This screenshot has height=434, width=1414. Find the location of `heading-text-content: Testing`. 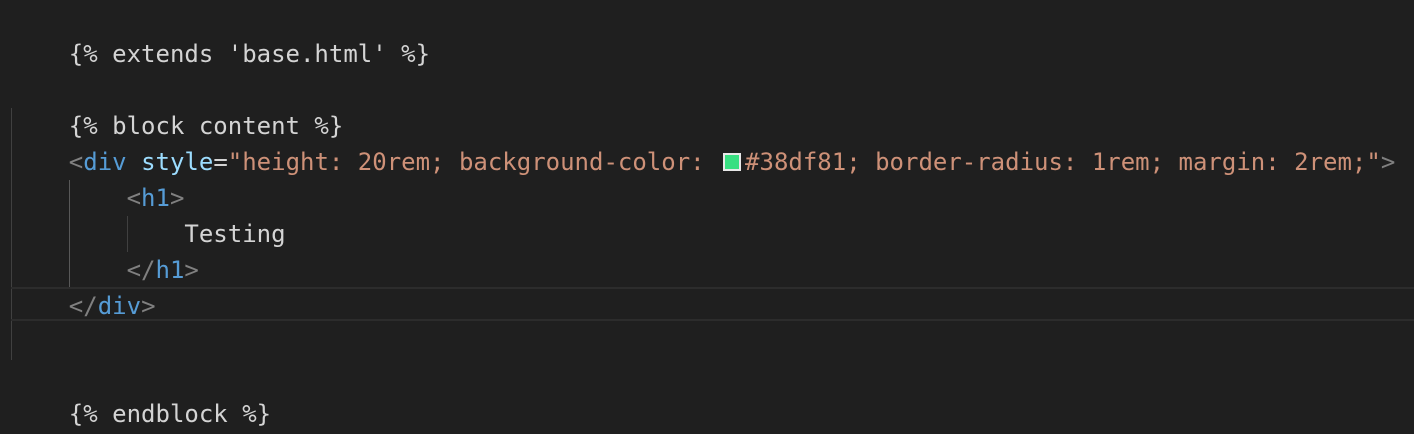

heading-text-content: Testing is located at coordinates (235, 234).